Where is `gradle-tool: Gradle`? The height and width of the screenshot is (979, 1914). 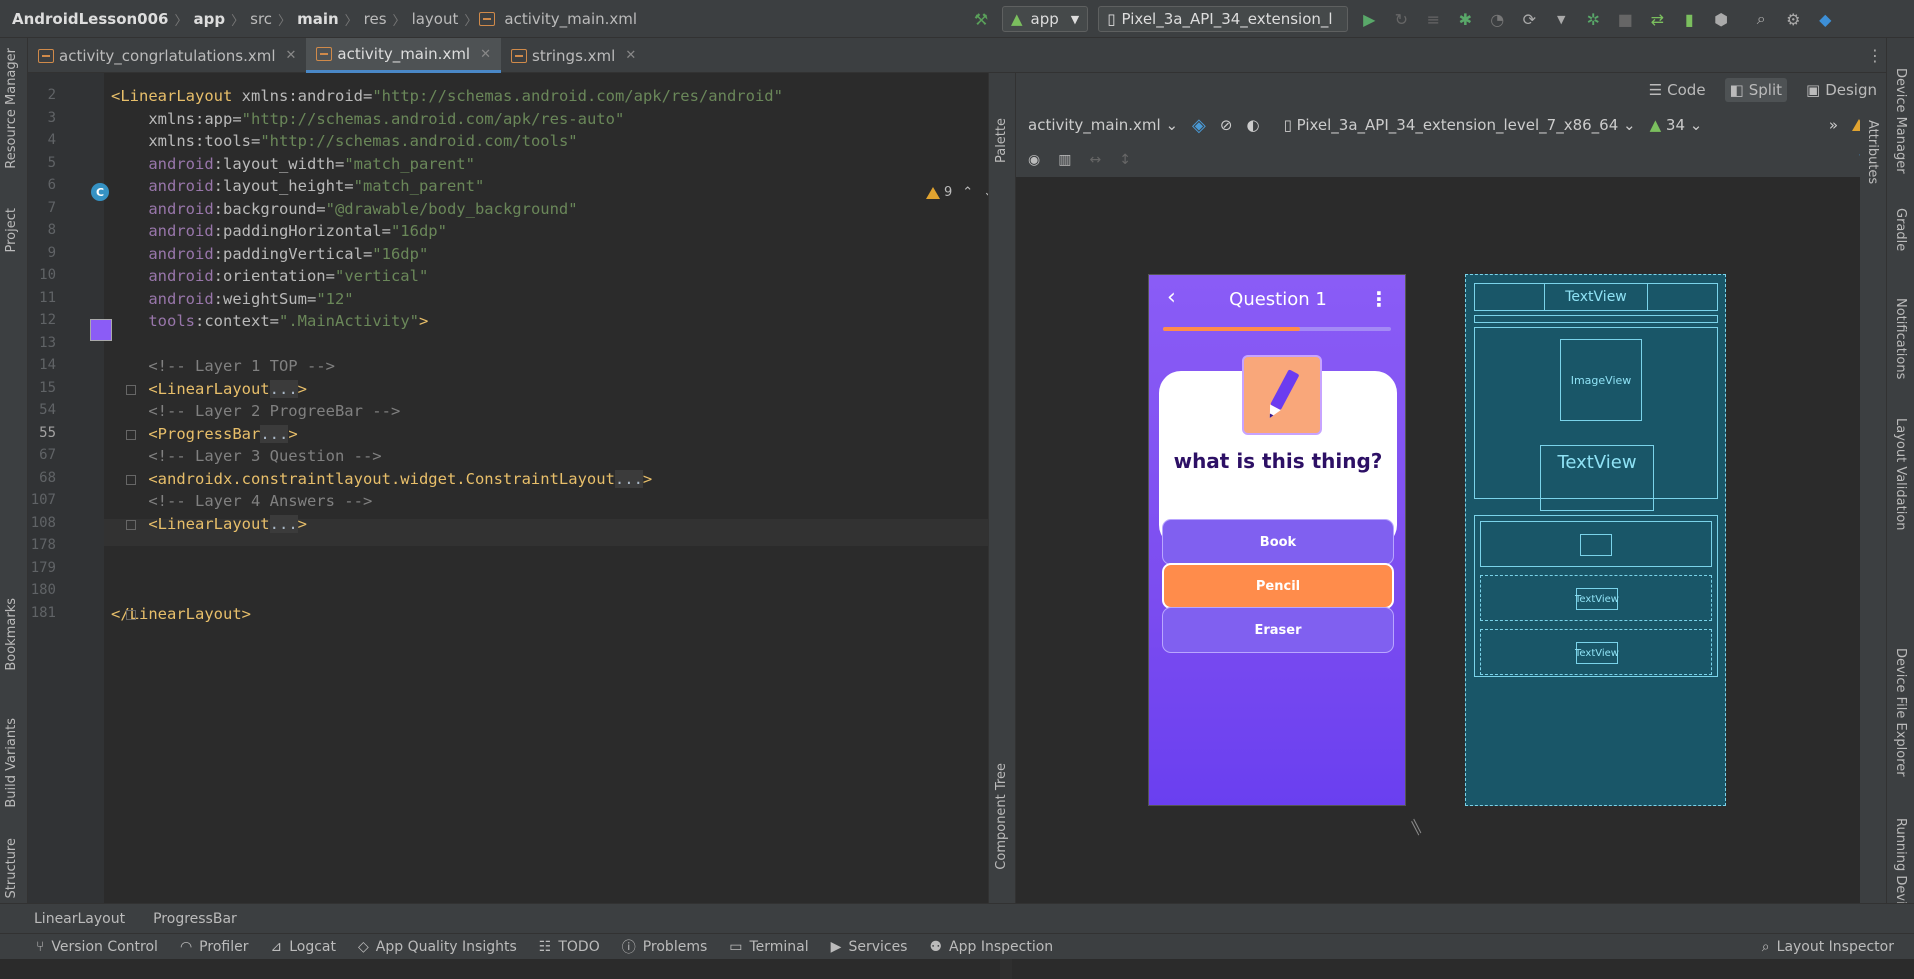 gradle-tool: Gradle is located at coordinates (1900, 229).